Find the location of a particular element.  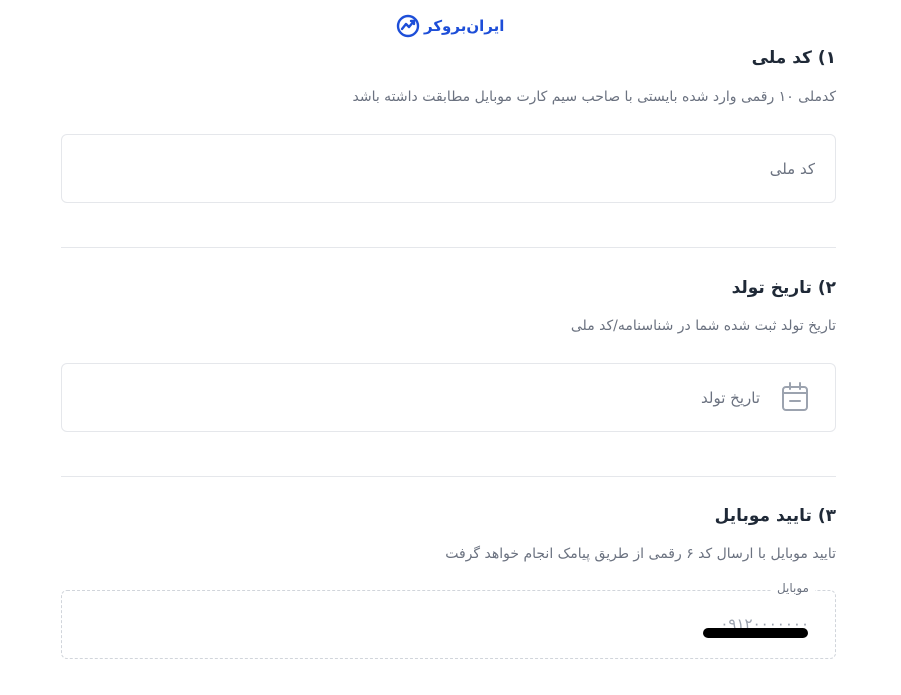

brand-name: ایران‌بروکر is located at coordinates (464, 26).